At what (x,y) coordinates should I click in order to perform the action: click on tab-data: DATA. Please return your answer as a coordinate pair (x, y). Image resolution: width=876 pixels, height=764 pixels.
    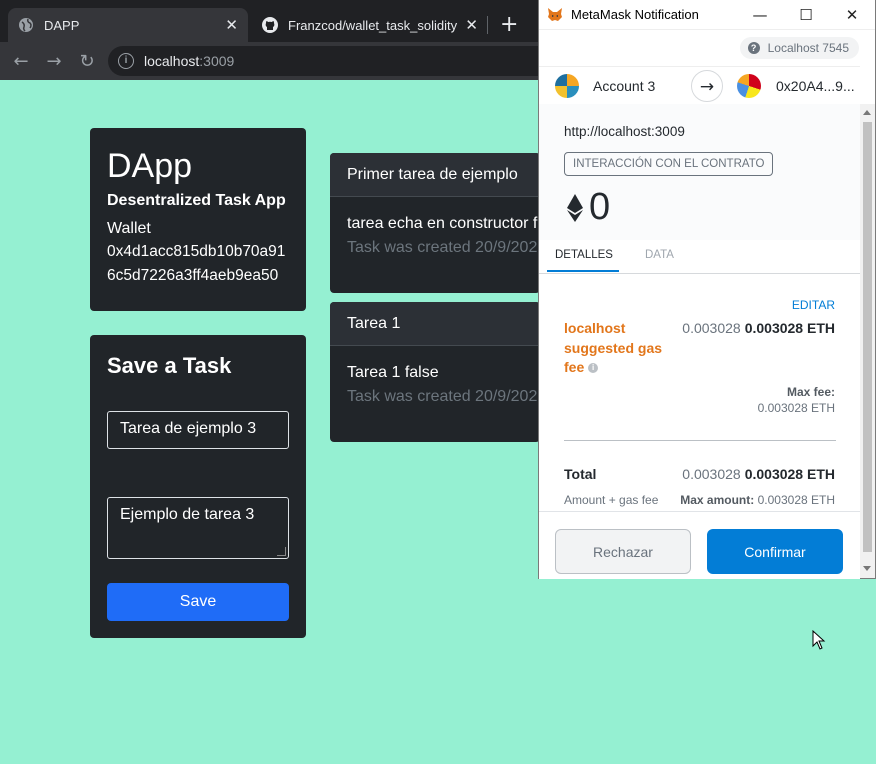
    Looking at the image, I should click on (659, 255).